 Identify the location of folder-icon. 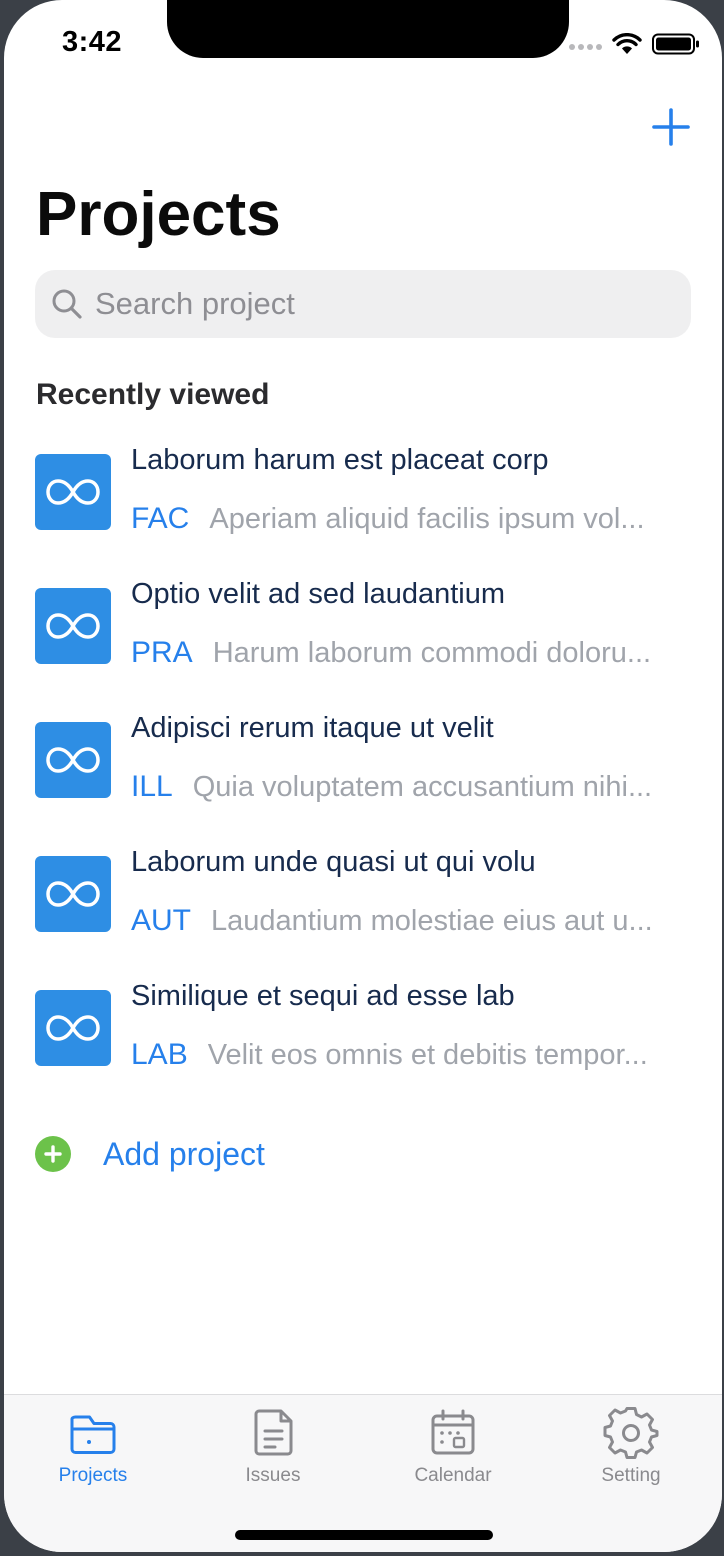
(93, 1434).